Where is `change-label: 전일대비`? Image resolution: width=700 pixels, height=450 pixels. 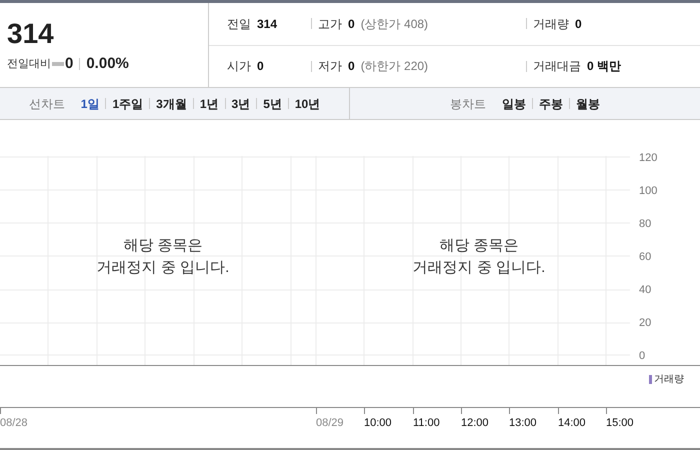
change-label: 전일대비 is located at coordinates (29, 64).